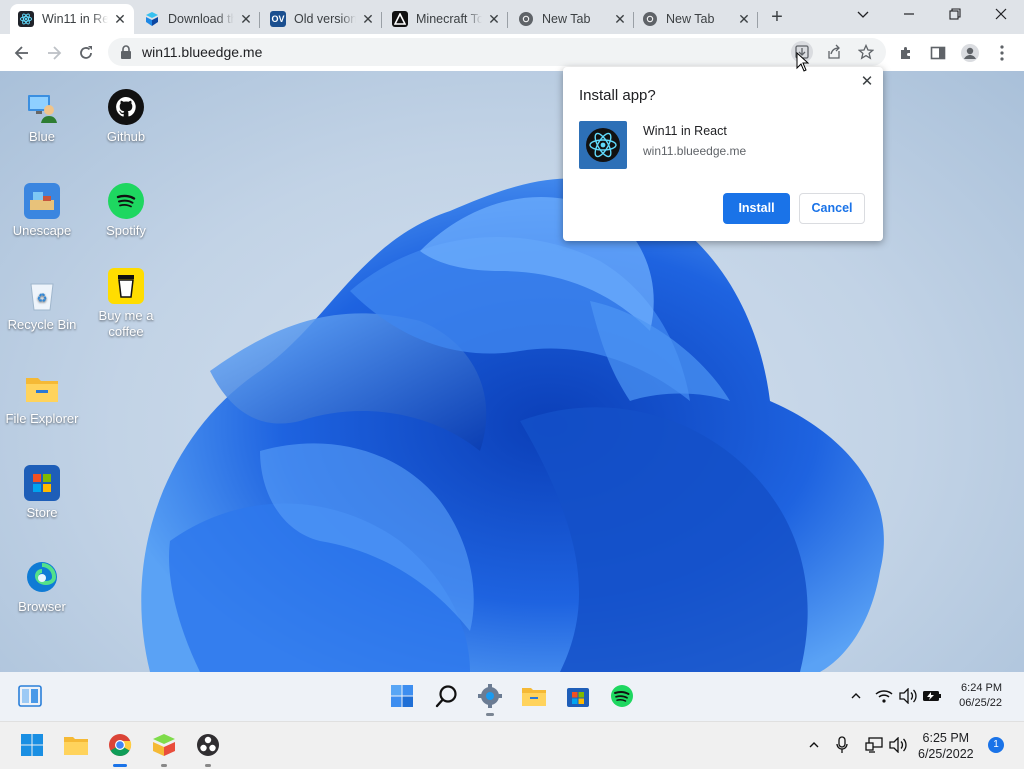 The height and width of the screenshot is (769, 1024). Describe the element at coordinates (42, 201) in the screenshot. I see `unescape-icon` at that location.